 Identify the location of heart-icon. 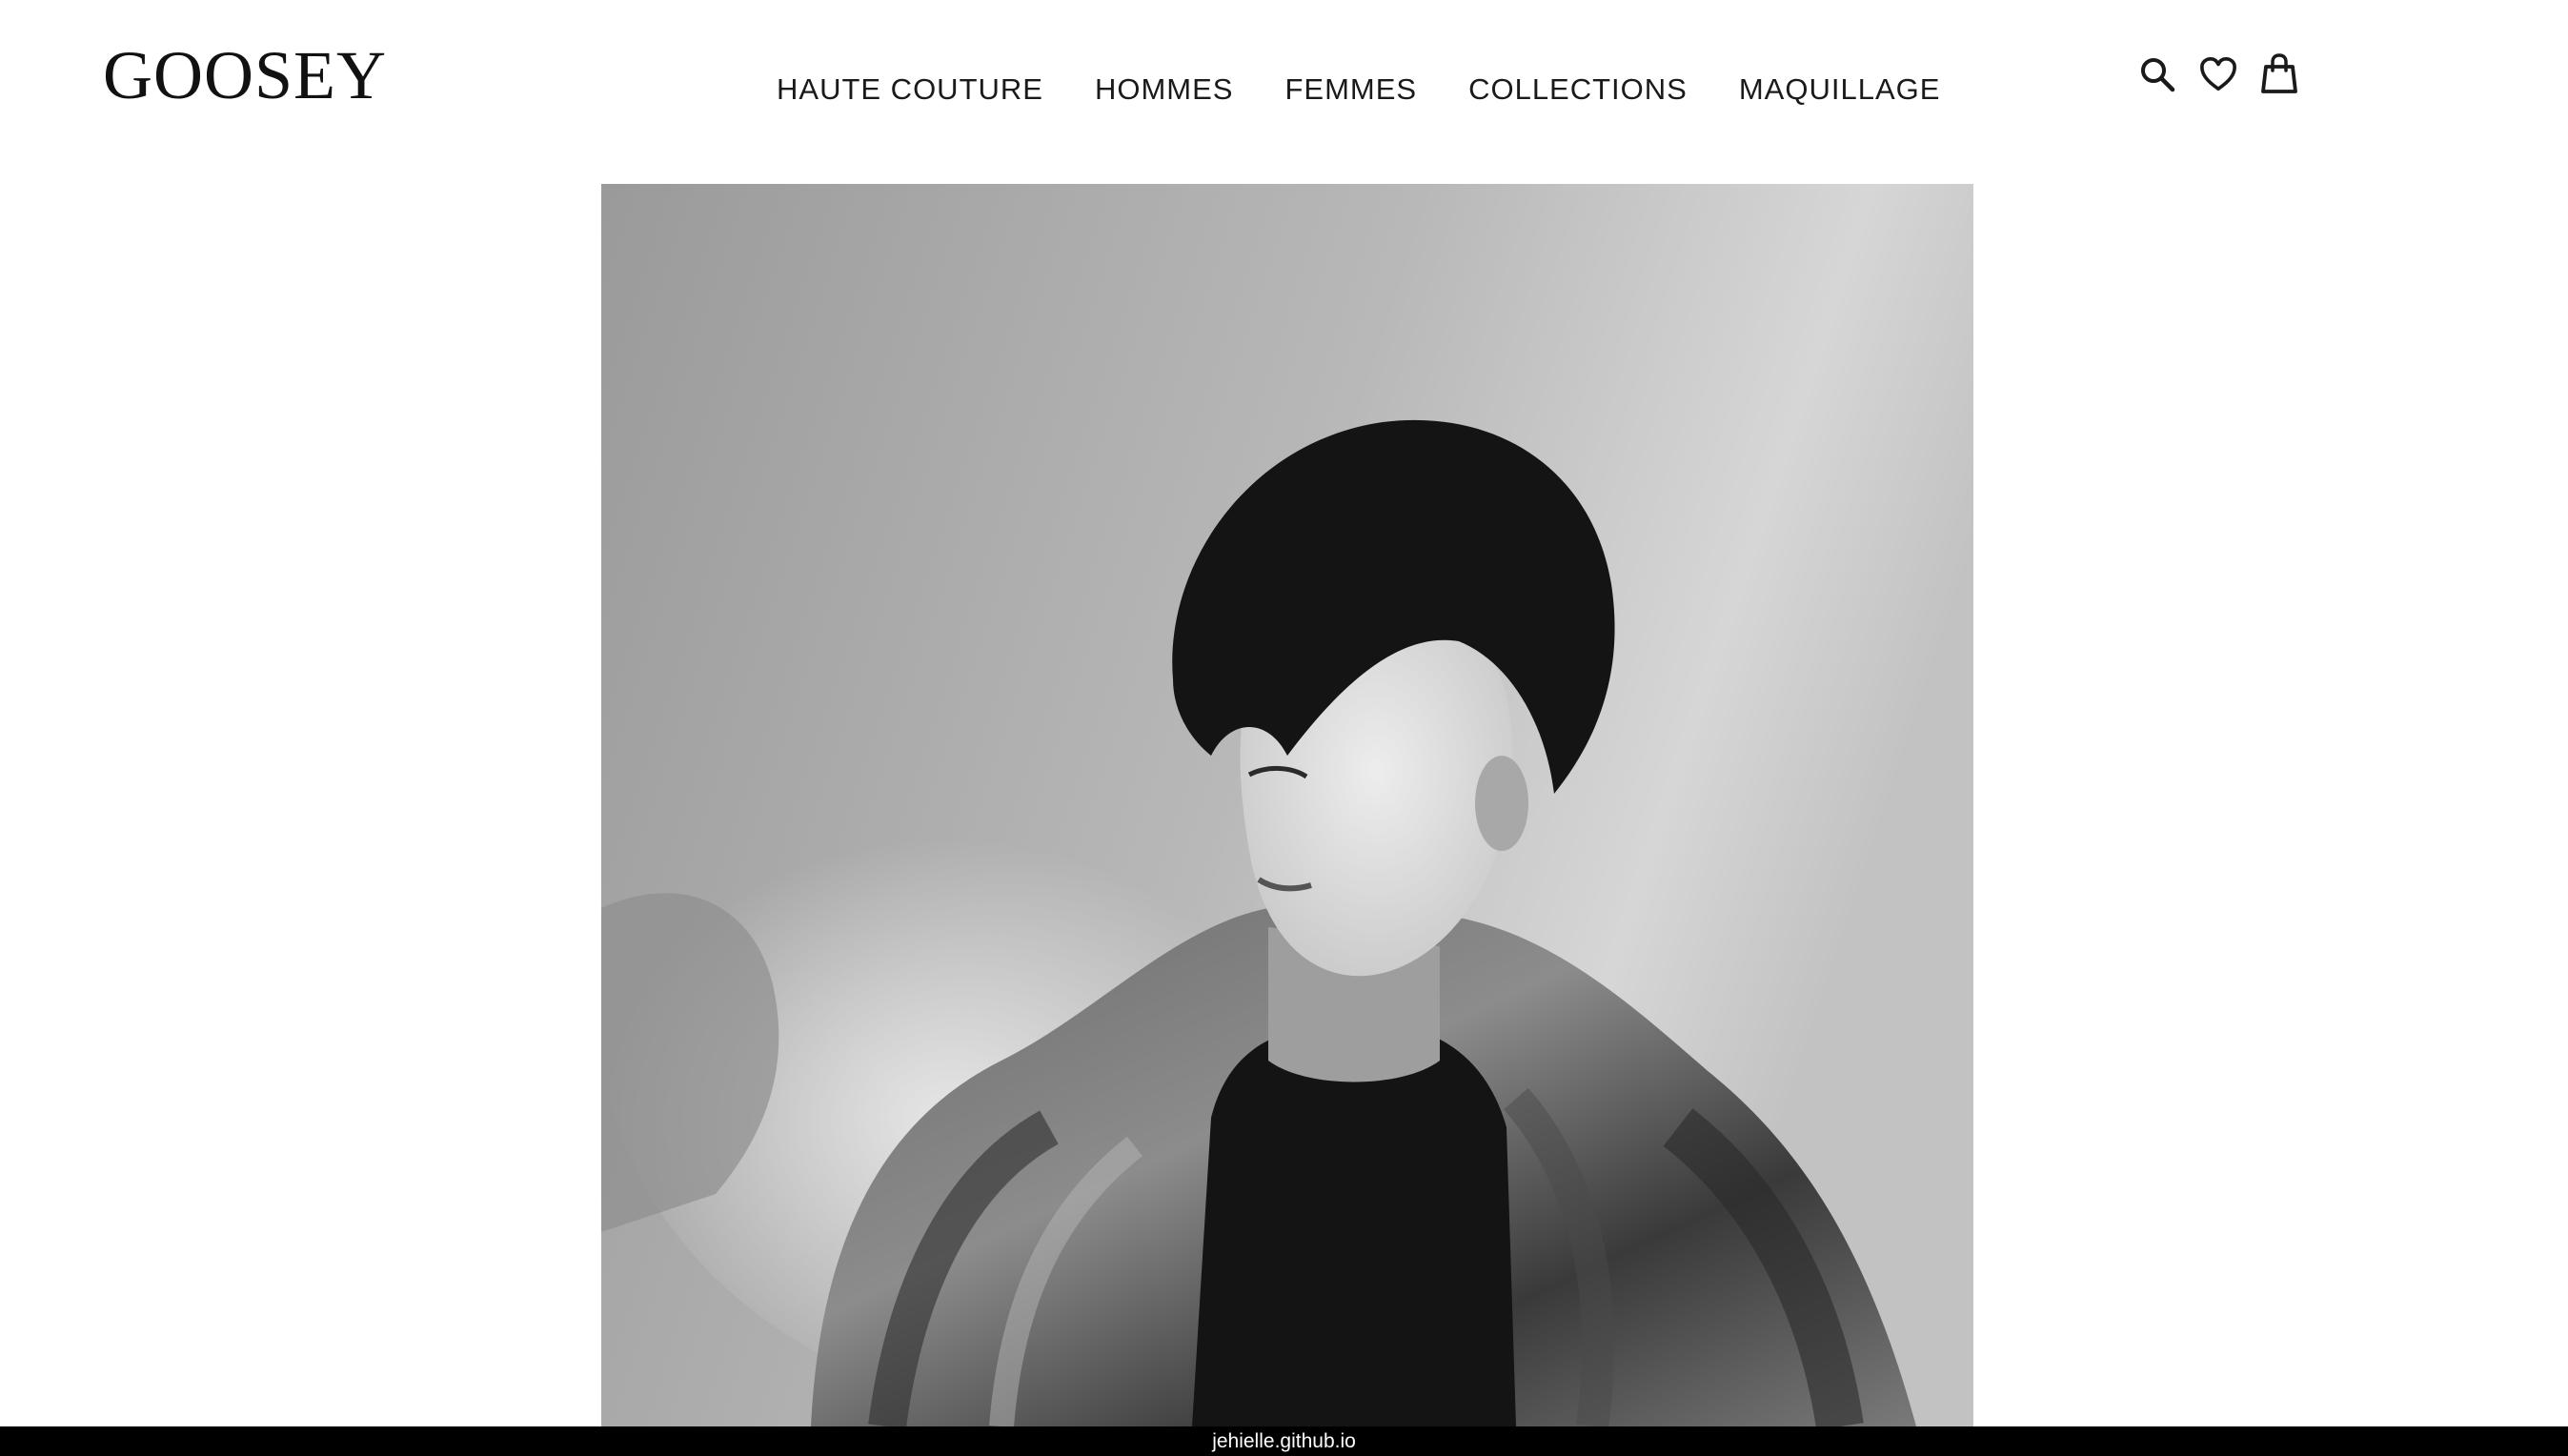
(2218, 74).